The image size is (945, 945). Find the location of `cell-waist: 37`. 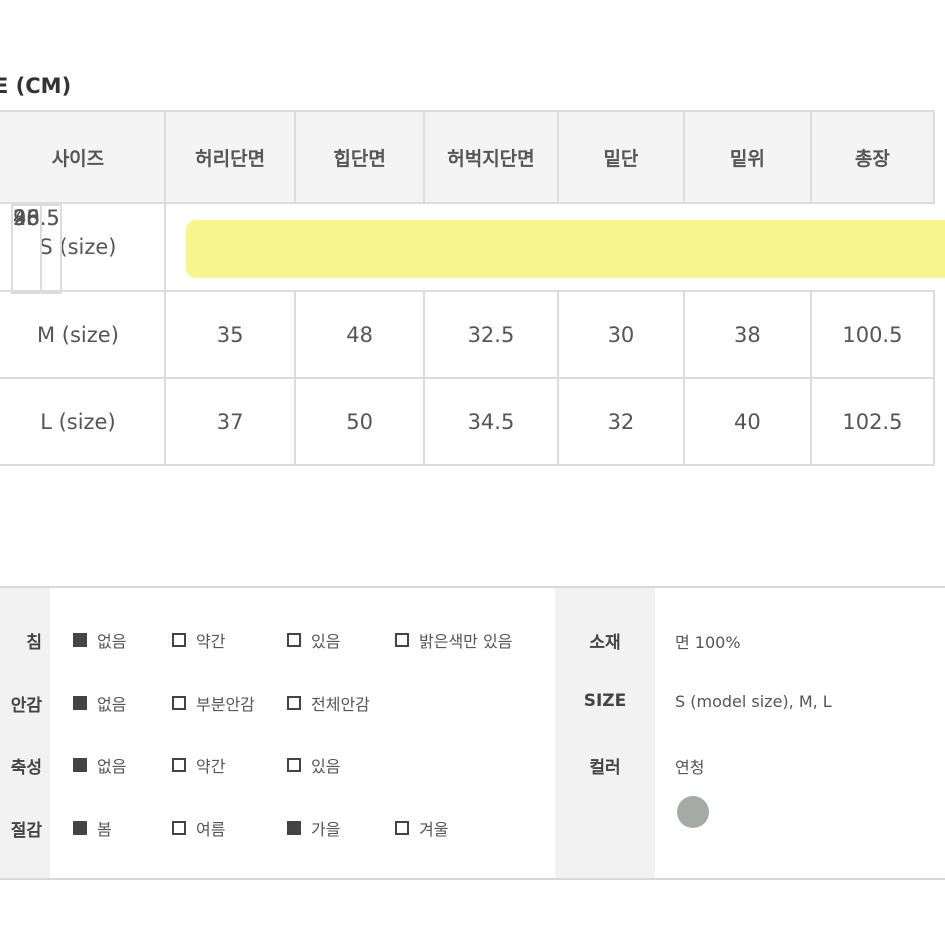

cell-waist: 37 is located at coordinates (230, 421).